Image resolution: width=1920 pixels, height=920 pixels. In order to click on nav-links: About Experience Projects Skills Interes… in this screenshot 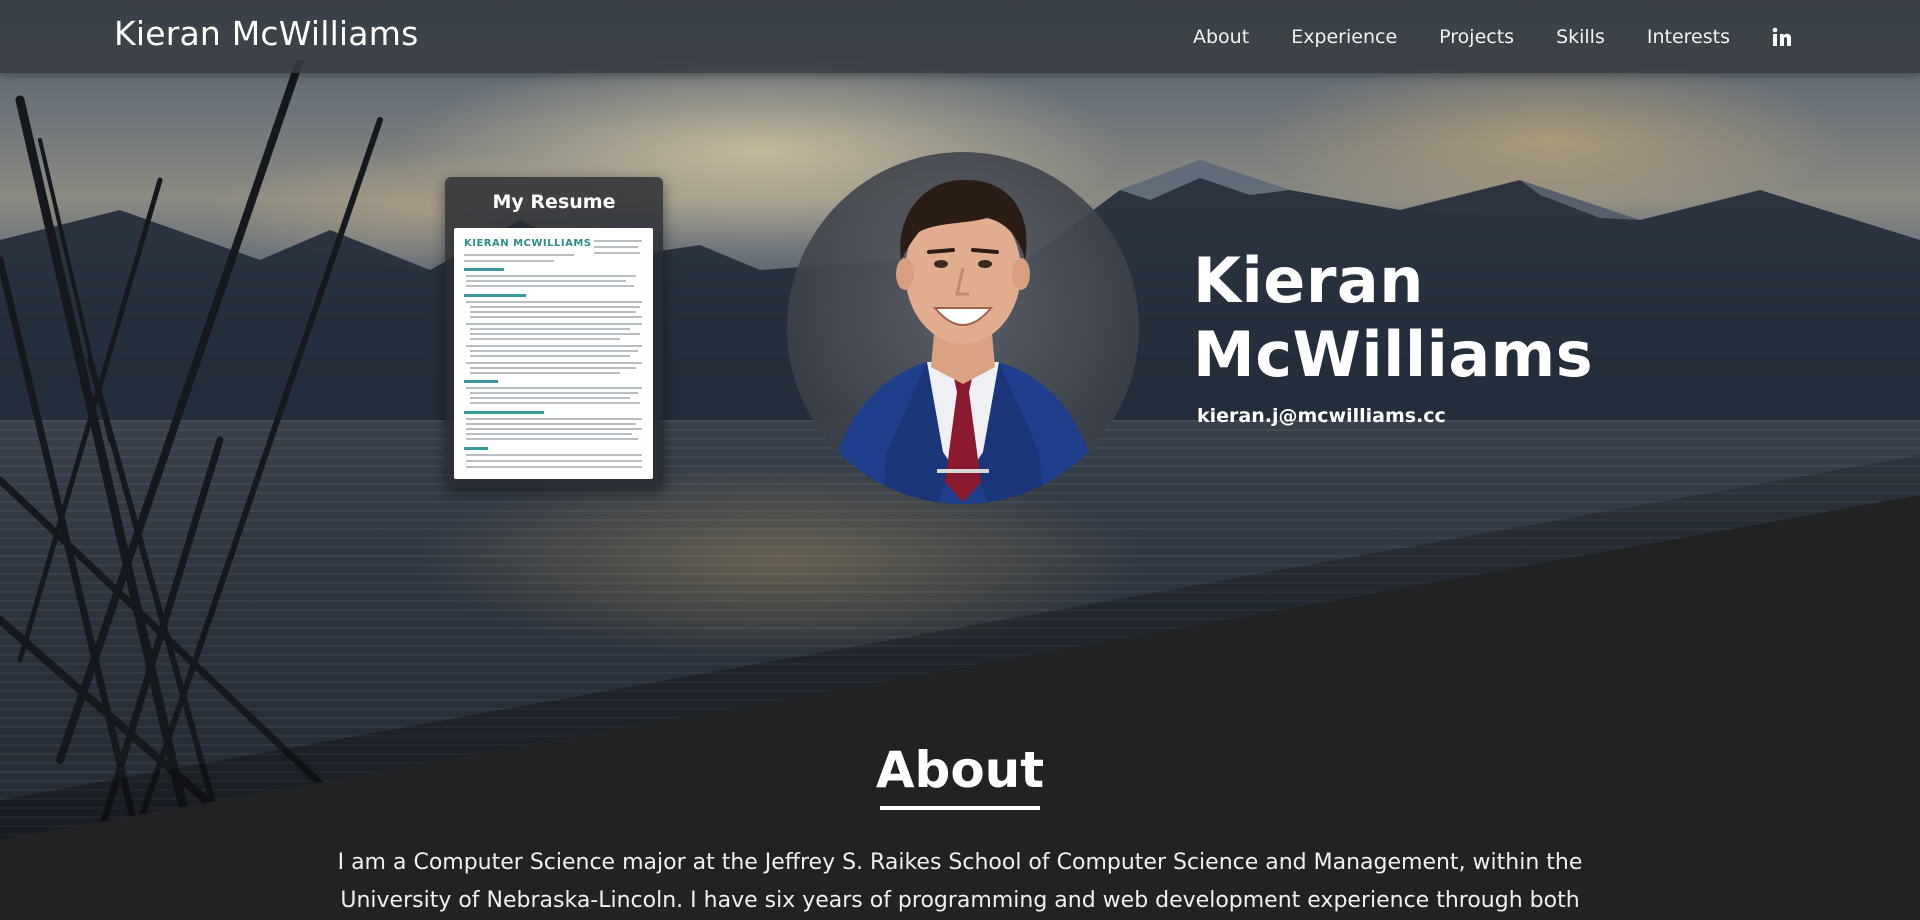, I will do `click(1471, 36)`.